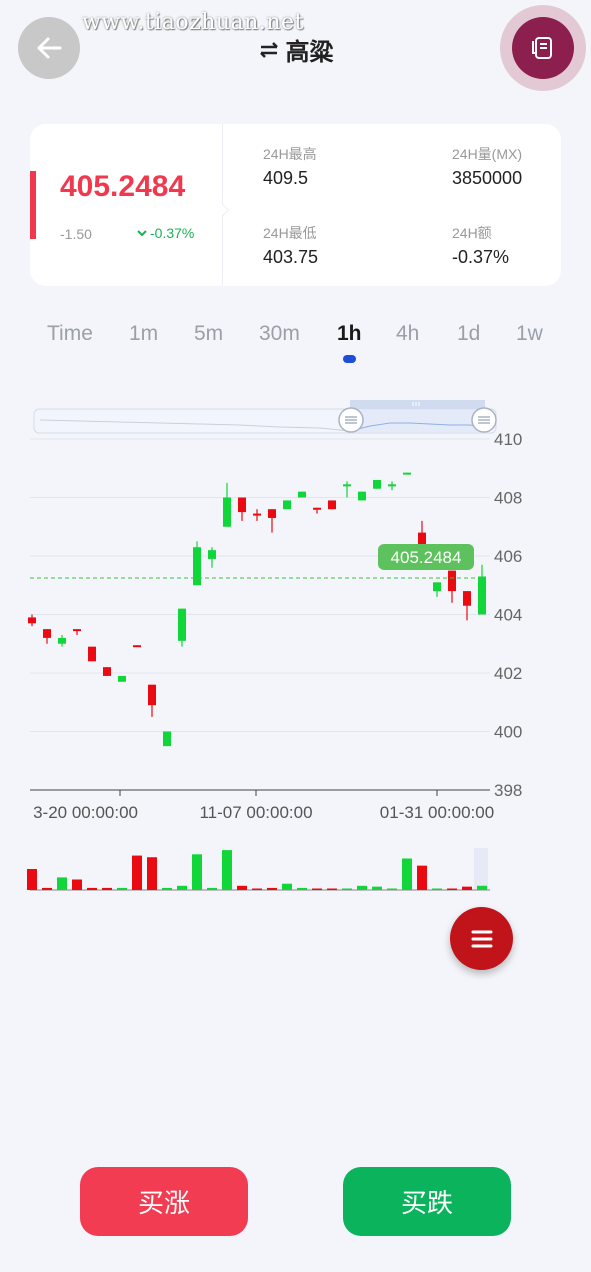  Describe the element at coordinates (255, 812) in the screenshot. I see `x-tick-label: 11-07 00:00:00` at that location.